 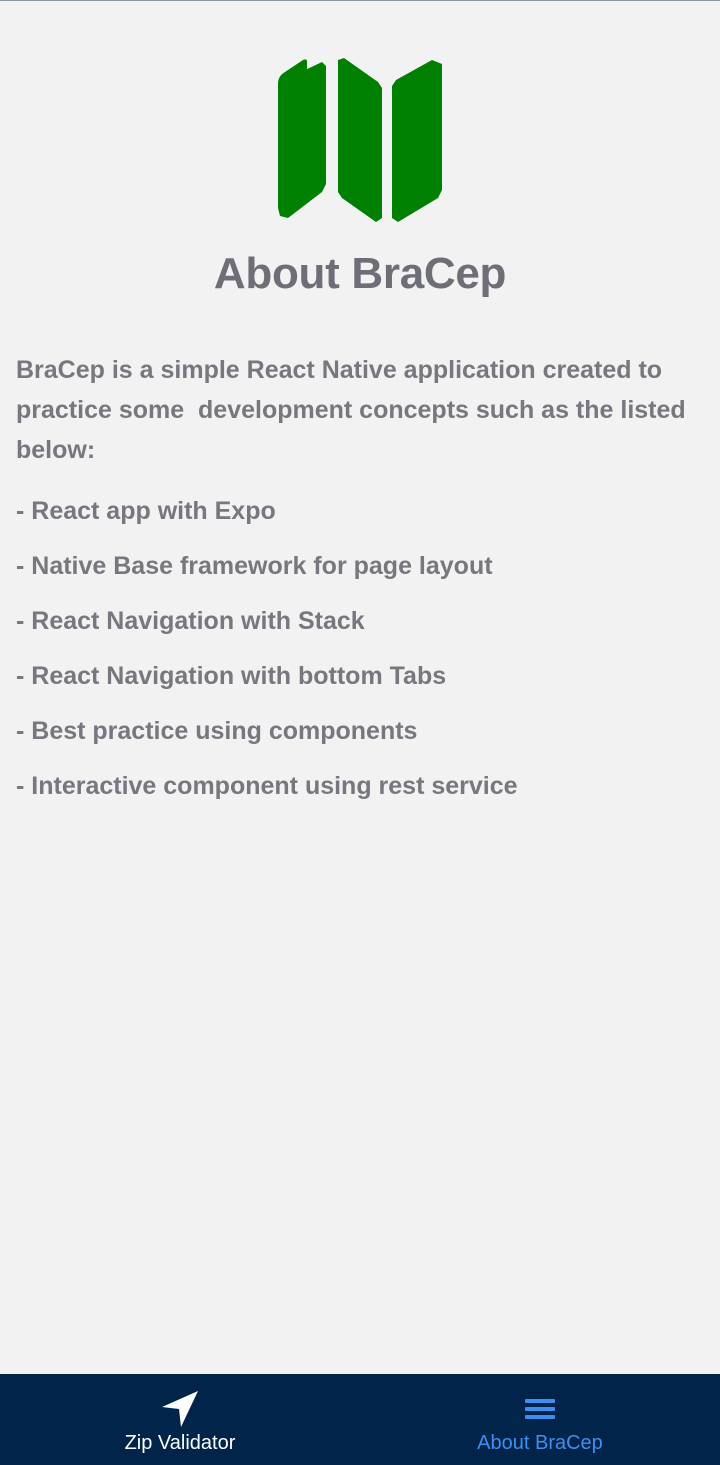 What do you see at coordinates (540, 1409) in the screenshot?
I see `menu-icon` at bounding box center [540, 1409].